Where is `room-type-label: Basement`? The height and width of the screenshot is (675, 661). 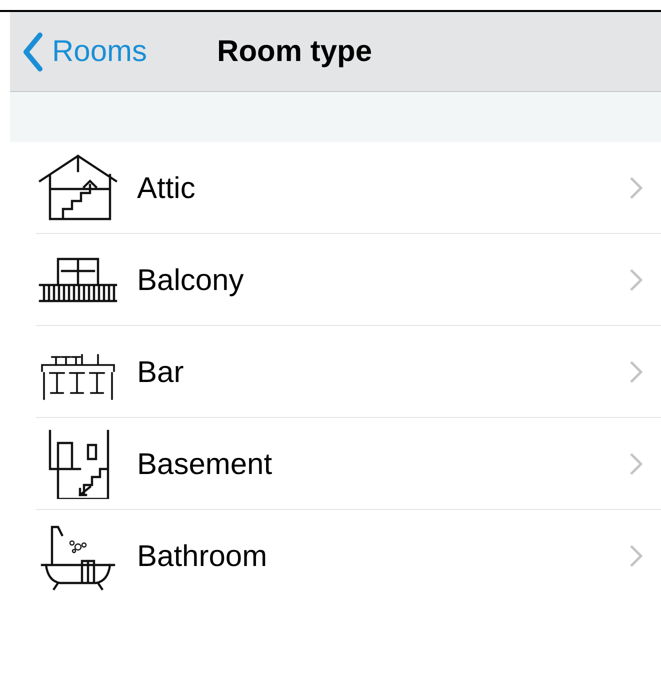 room-type-label: Basement is located at coordinates (204, 464).